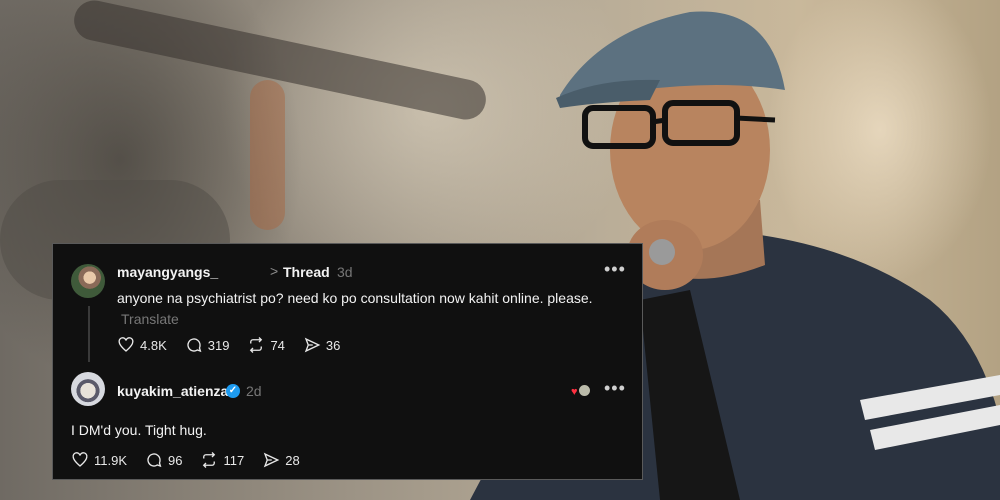 The width and height of the screenshot is (1000, 500). Describe the element at coordinates (139, 430) in the screenshot. I see `reply-text: I DM'd you. Tight hug.` at that location.